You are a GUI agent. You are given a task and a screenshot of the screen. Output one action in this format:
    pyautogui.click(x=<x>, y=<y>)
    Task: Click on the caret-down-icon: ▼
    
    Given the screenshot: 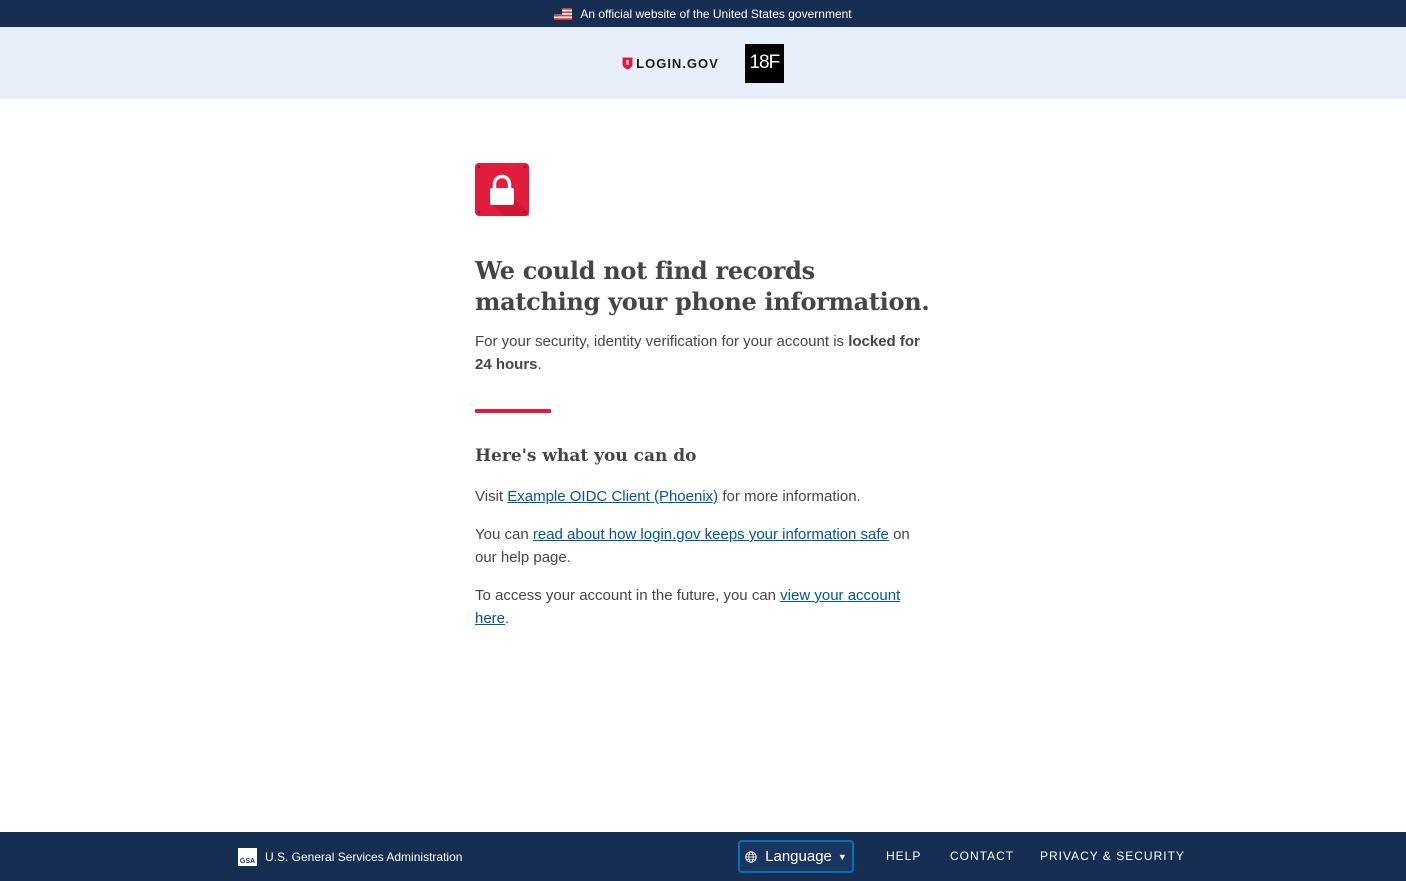 What is the action you would take?
    pyautogui.click(x=842, y=856)
    